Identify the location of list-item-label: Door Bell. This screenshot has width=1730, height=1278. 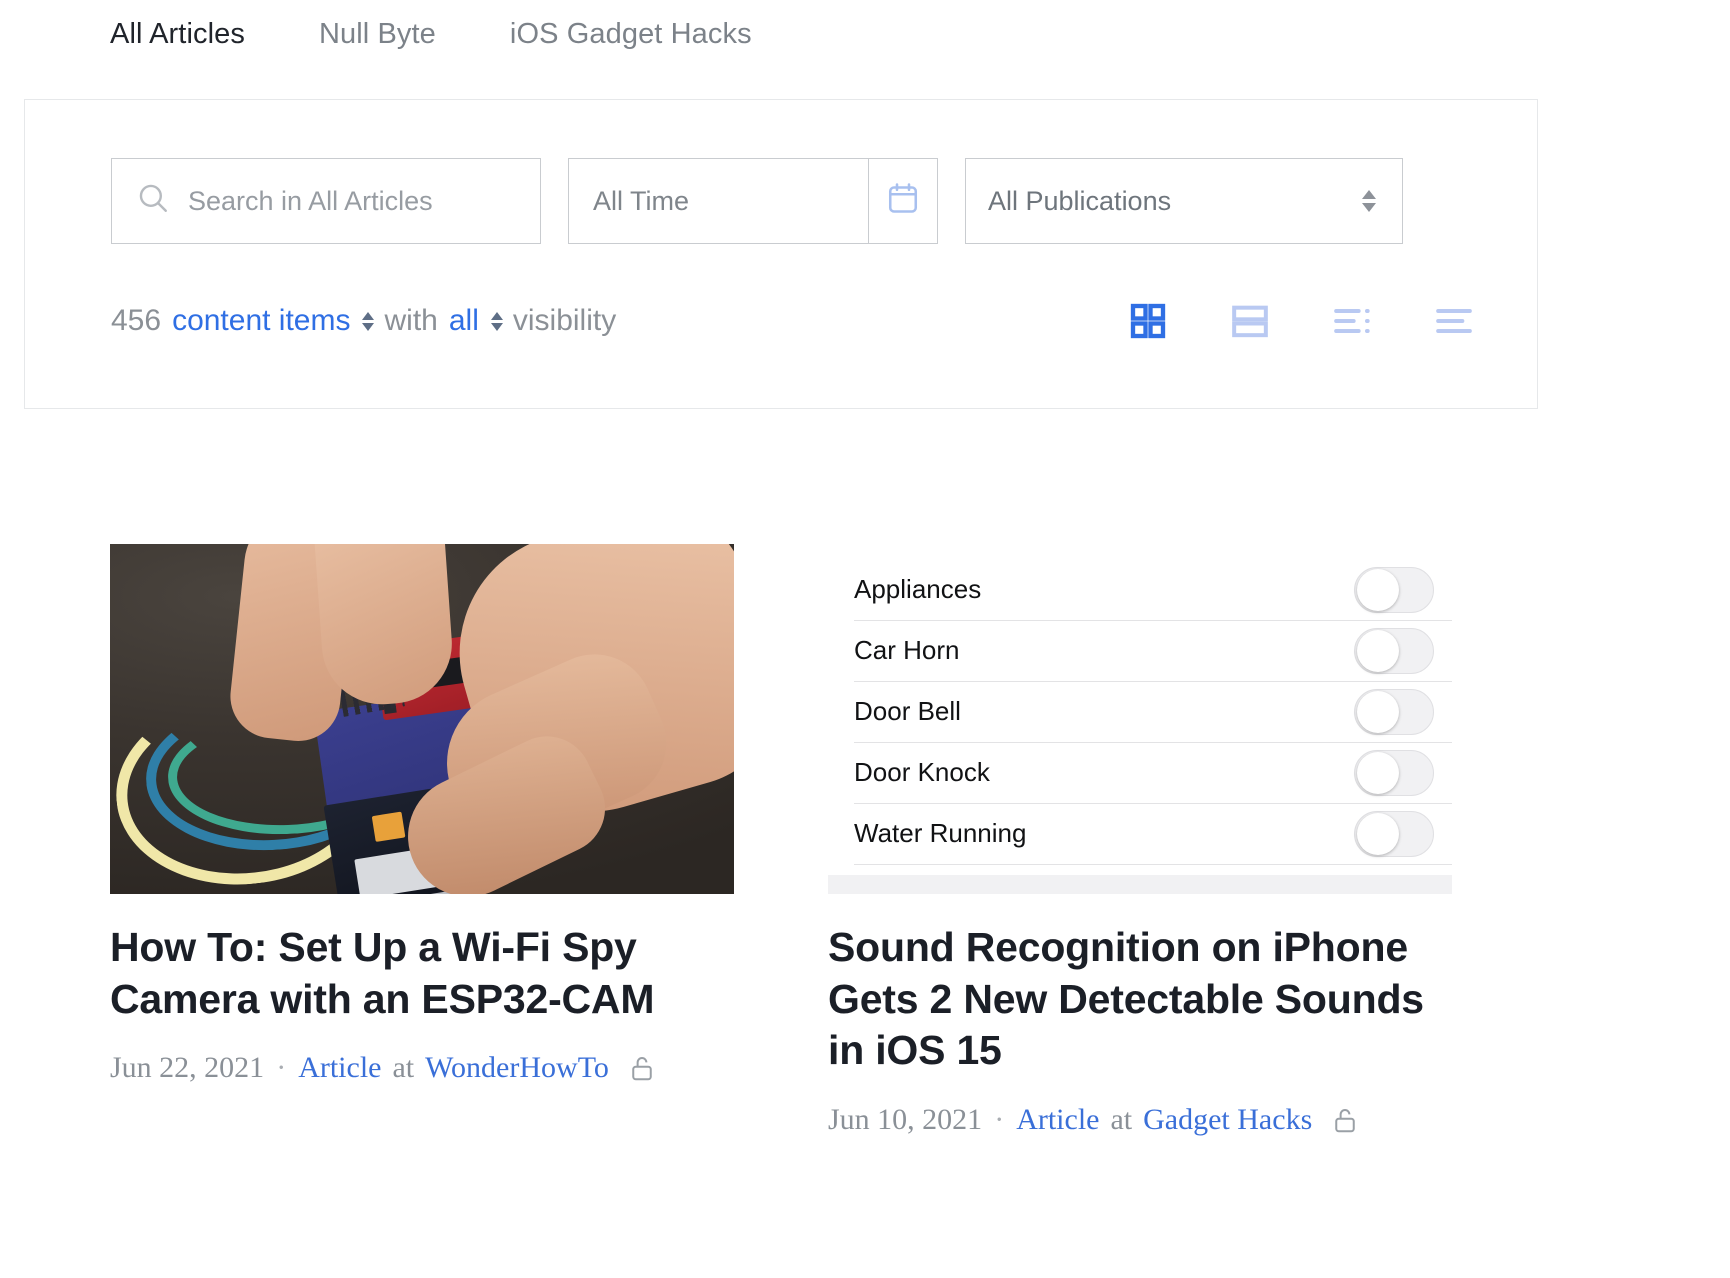
(907, 711).